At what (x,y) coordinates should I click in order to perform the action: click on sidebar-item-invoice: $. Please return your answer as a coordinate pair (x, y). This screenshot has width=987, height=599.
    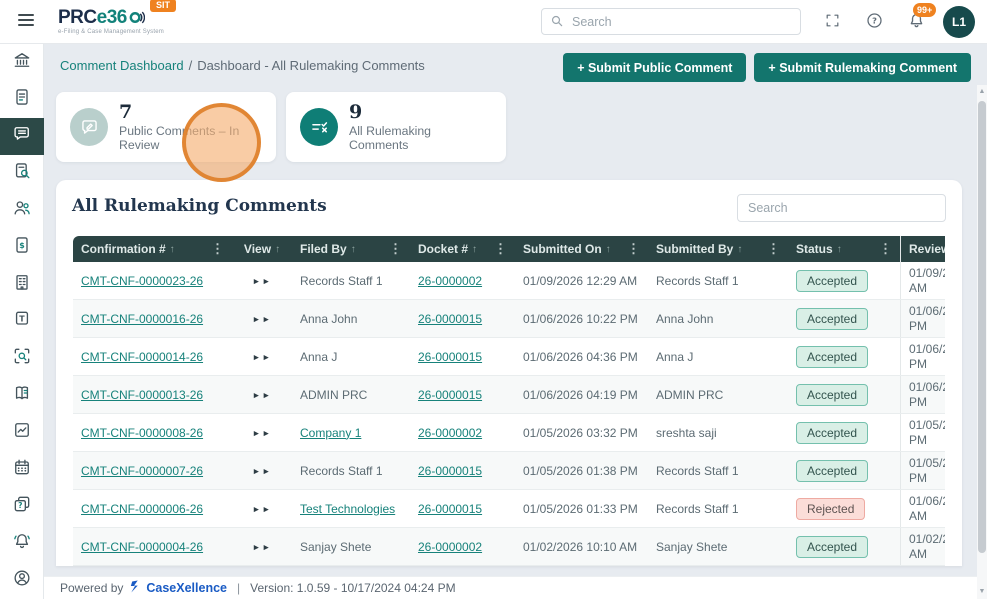
    Looking at the image, I should click on (22, 247).